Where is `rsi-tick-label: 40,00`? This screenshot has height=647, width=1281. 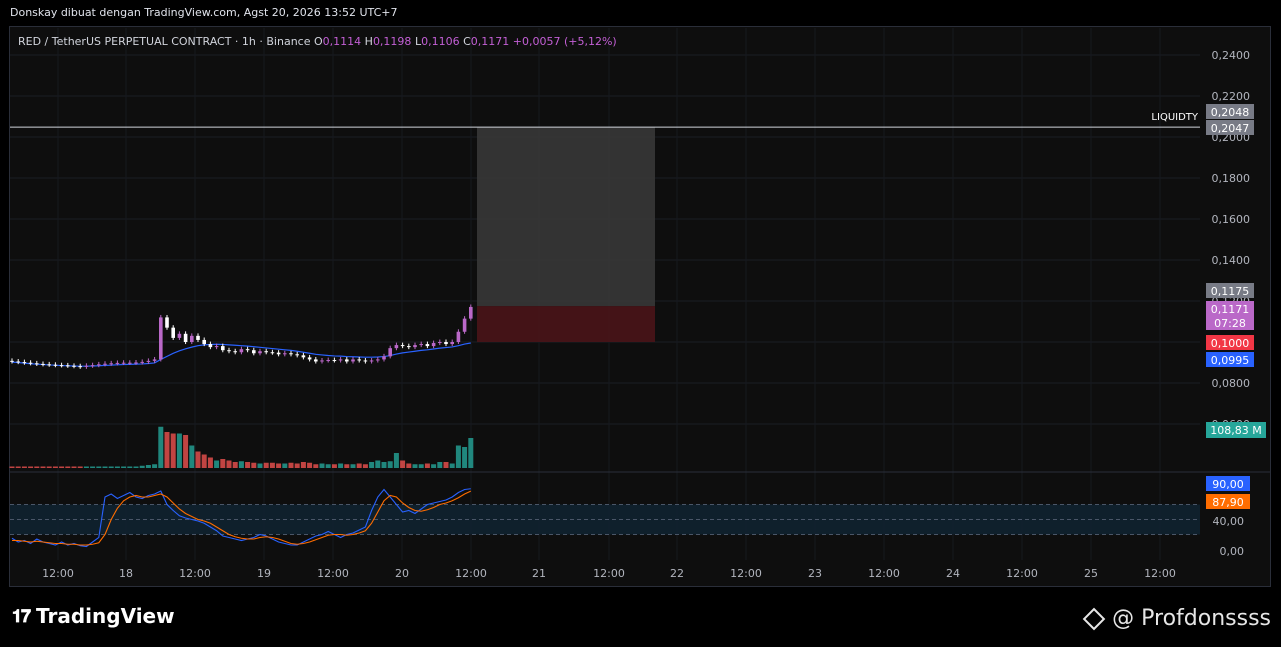
rsi-tick-label: 40,00 is located at coordinates (1229, 521).